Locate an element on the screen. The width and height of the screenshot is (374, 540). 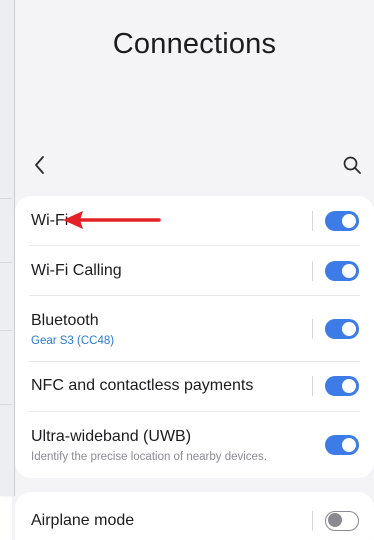
nfc-toggle is located at coordinates (342, 386).